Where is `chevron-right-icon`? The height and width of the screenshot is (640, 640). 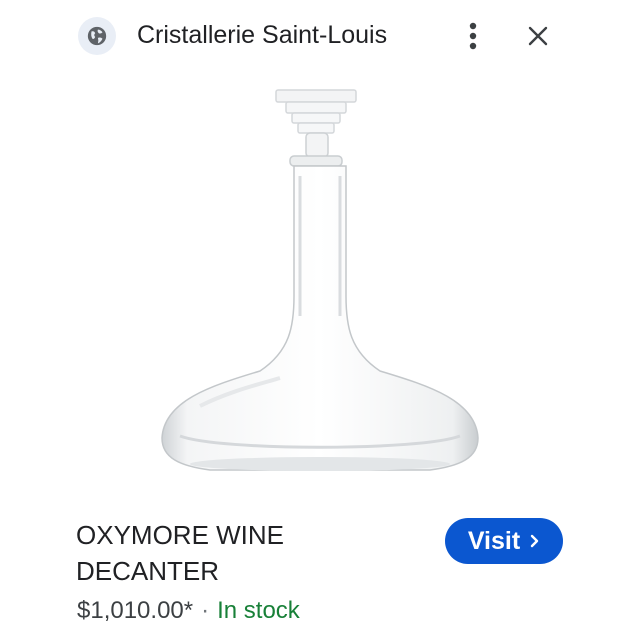
chevron-right-icon is located at coordinates (535, 541).